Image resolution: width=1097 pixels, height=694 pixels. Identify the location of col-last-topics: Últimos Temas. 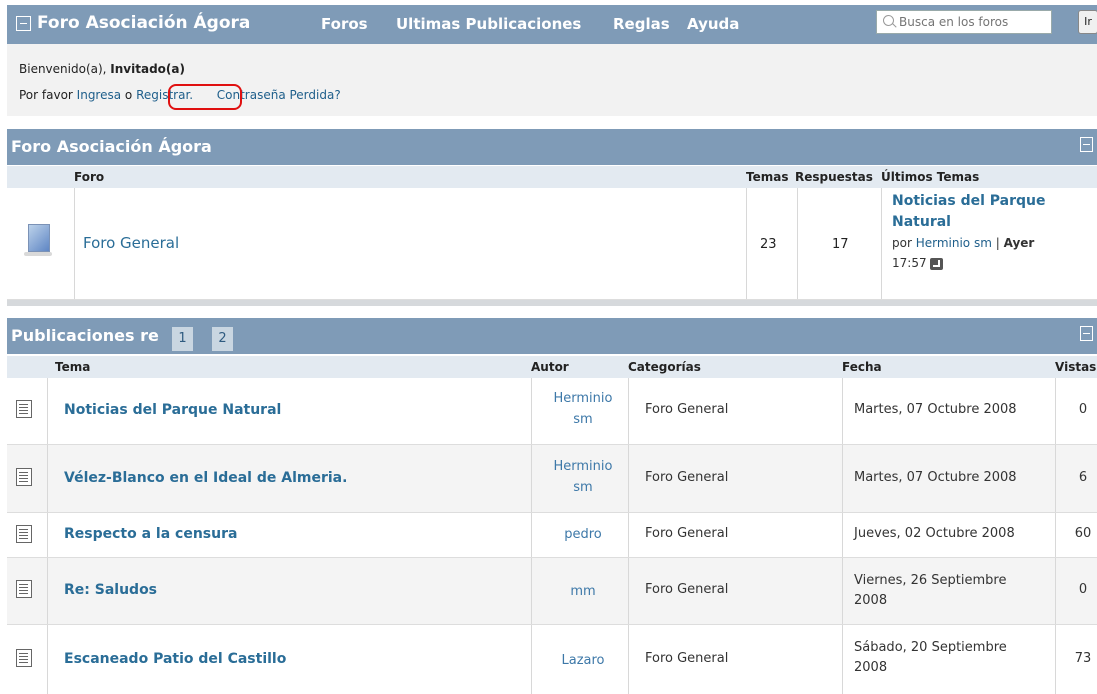
(930, 177).